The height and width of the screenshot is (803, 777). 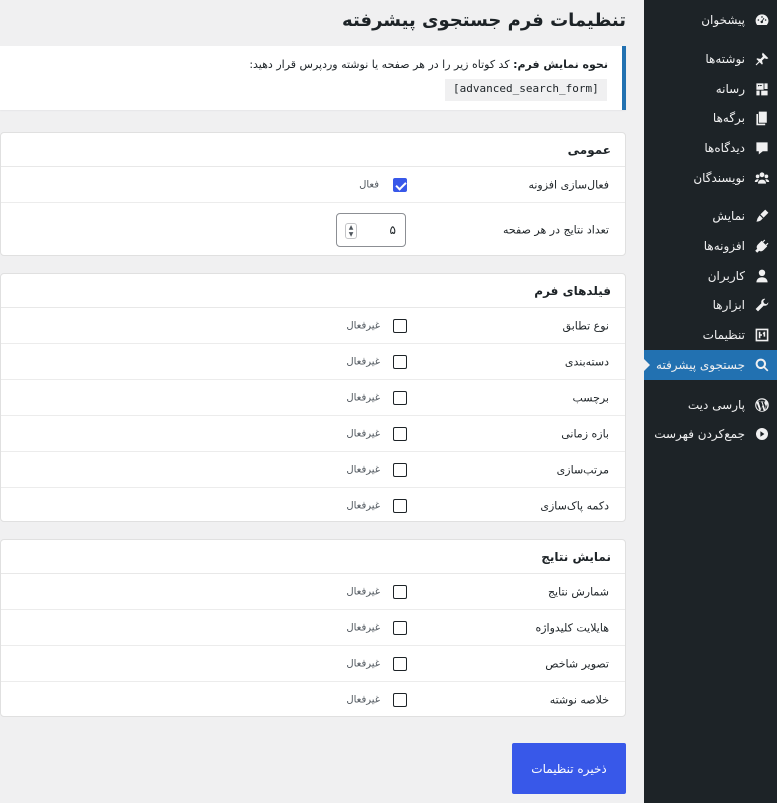 What do you see at coordinates (556, 230) in the screenshot?
I see `row-label: تعداد نتایج در هر صفحه` at bounding box center [556, 230].